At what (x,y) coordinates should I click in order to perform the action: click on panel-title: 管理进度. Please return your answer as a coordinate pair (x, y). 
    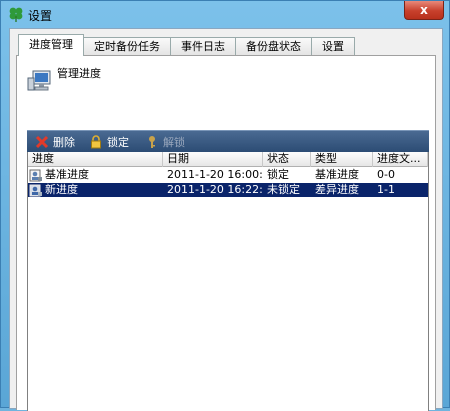
    Looking at the image, I should click on (79, 73).